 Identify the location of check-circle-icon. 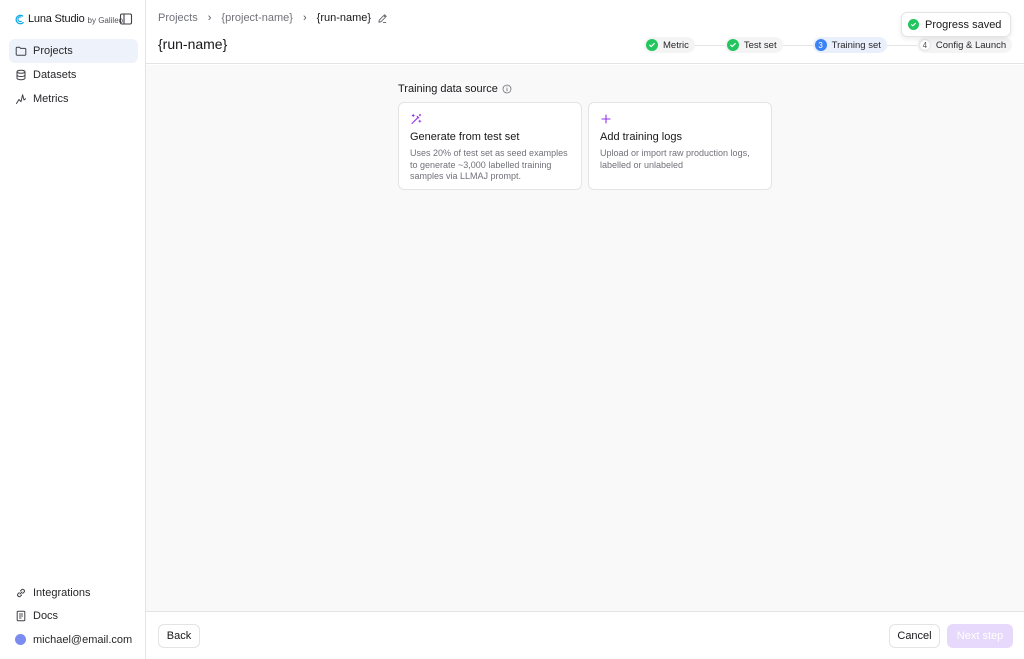
(913, 24).